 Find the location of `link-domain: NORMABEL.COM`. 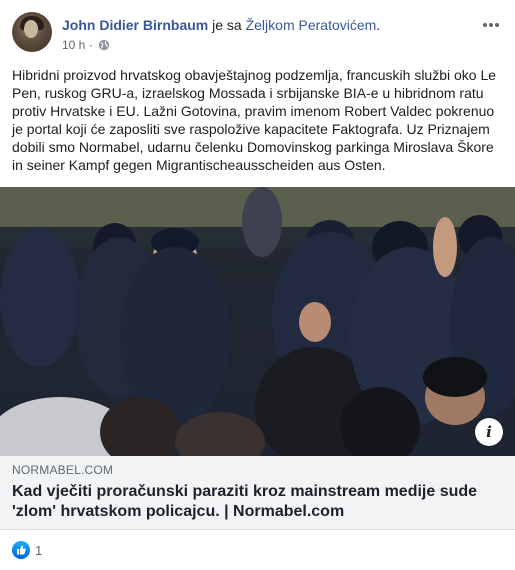

link-domain: NORMABEL.COM is located at coordinates (63, 470).